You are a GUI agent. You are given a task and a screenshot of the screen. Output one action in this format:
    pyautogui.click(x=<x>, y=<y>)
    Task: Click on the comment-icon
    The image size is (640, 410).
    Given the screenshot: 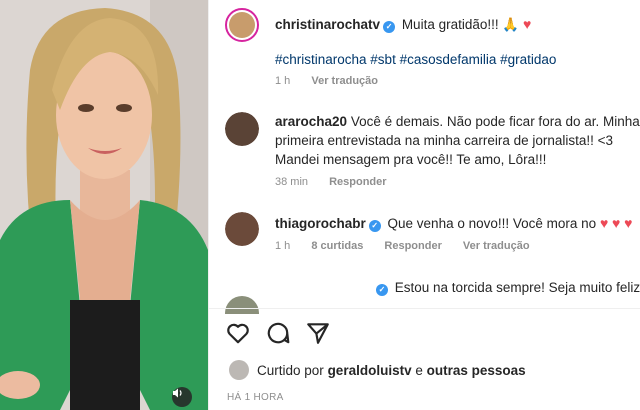 What is the action you would take?
    pyautogui.click(x=278, y=333)
    